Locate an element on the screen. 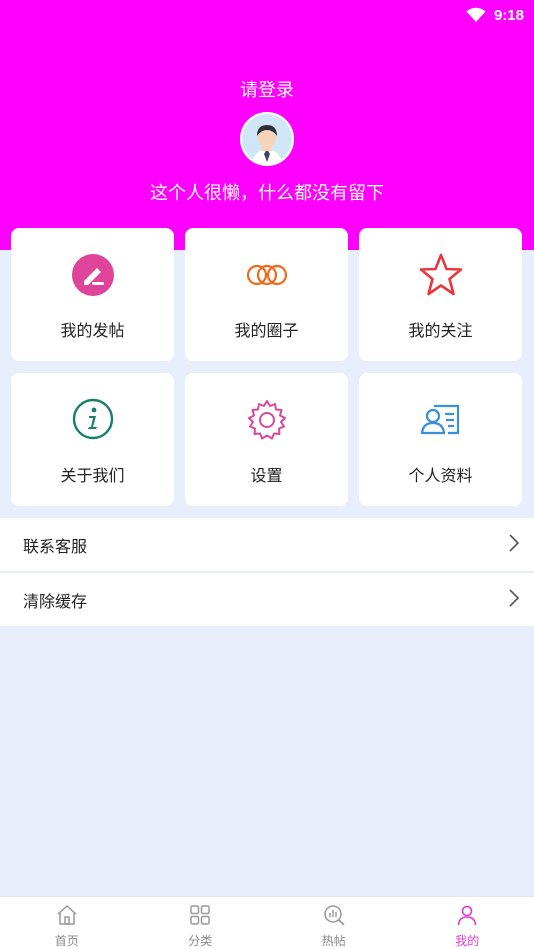 The image size is (534, 949). avatar-image is located at coordinates (267, 139).